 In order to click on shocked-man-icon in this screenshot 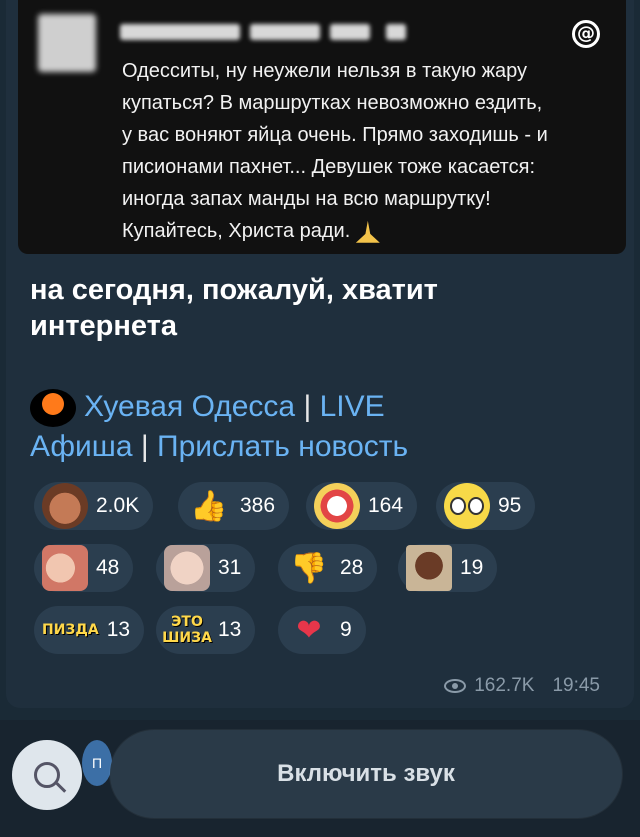, I will do `click(429, 568)`.